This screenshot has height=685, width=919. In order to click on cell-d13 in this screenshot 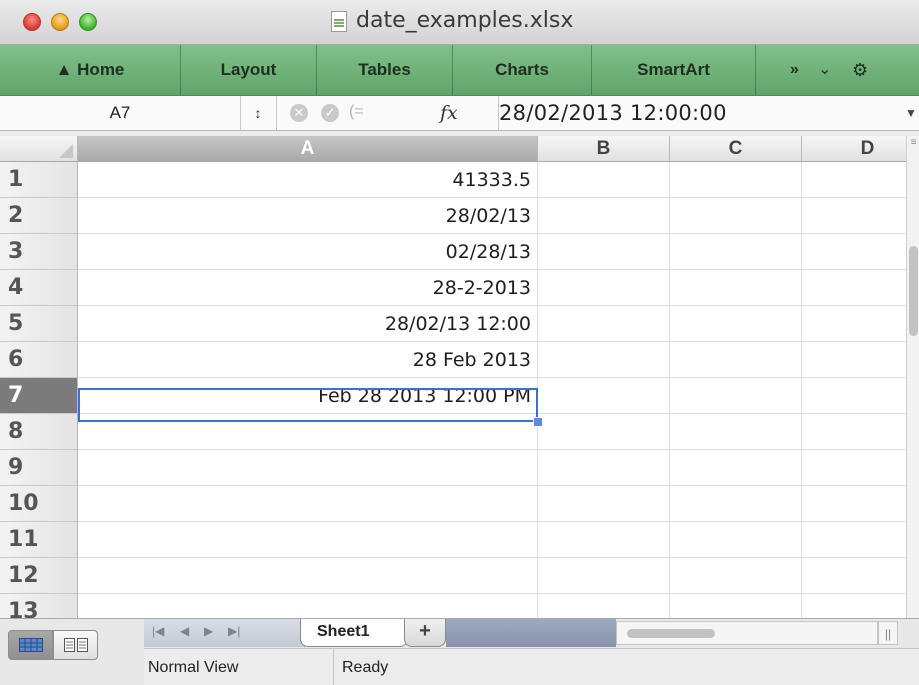, I will do `click(854, 606)`.